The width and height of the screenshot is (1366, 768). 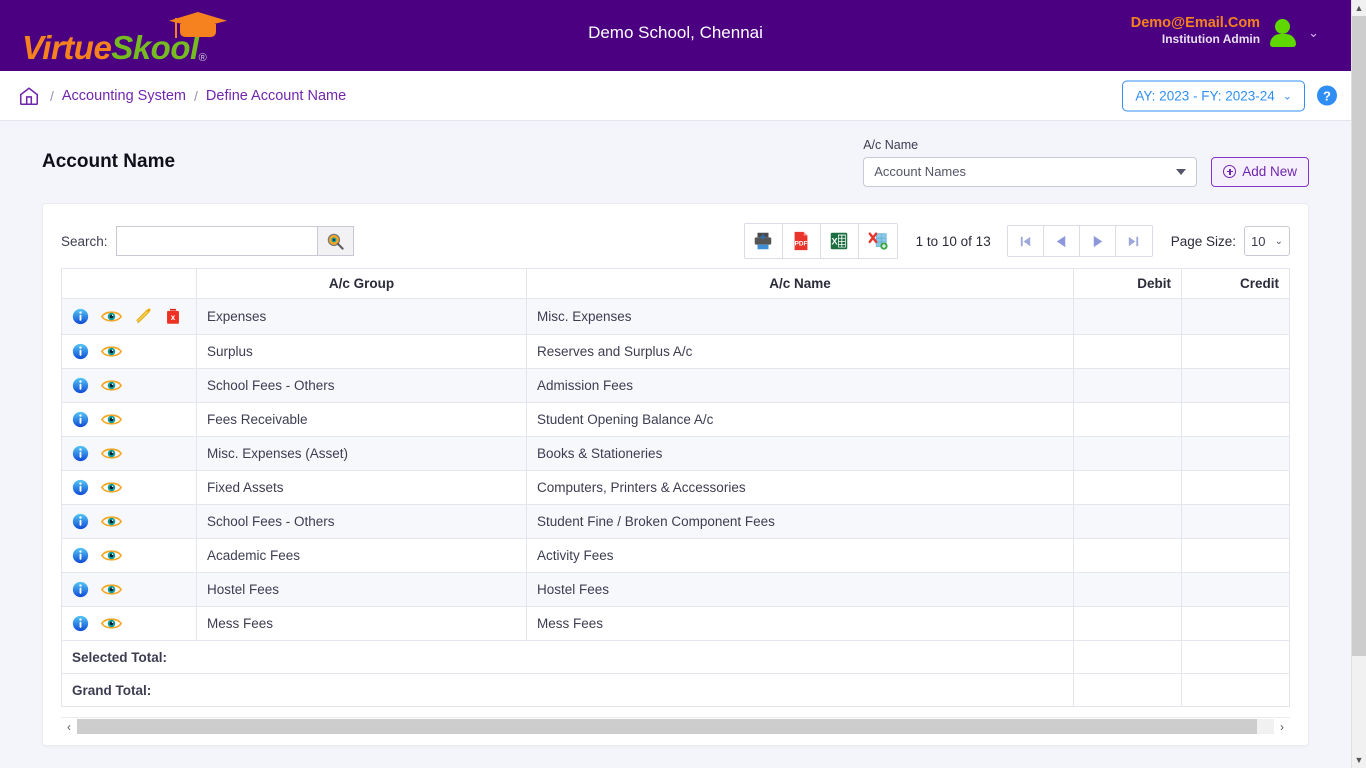 What do you see at coordinates (361, 589) in the screenshot?
I see `cell-ac-group: Hostel Fees` at bounding box center [361, 589].